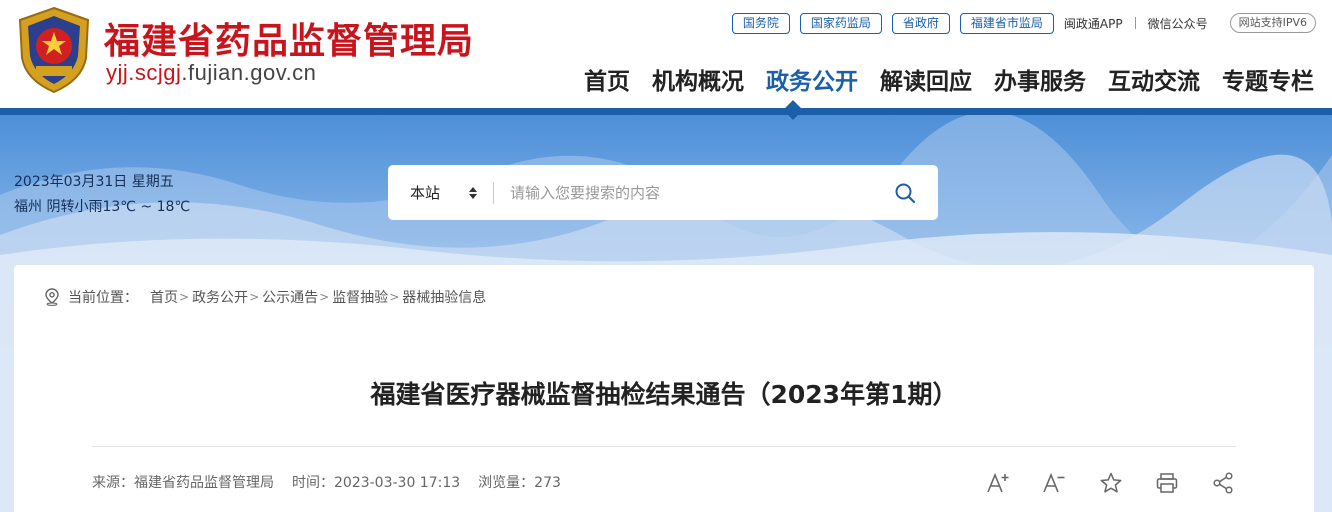  What do you see at coordinates (1006, 23) in the screenshot?
I see `link-market-regulation: 福建省市监局` at bounding box center [1006, 23].